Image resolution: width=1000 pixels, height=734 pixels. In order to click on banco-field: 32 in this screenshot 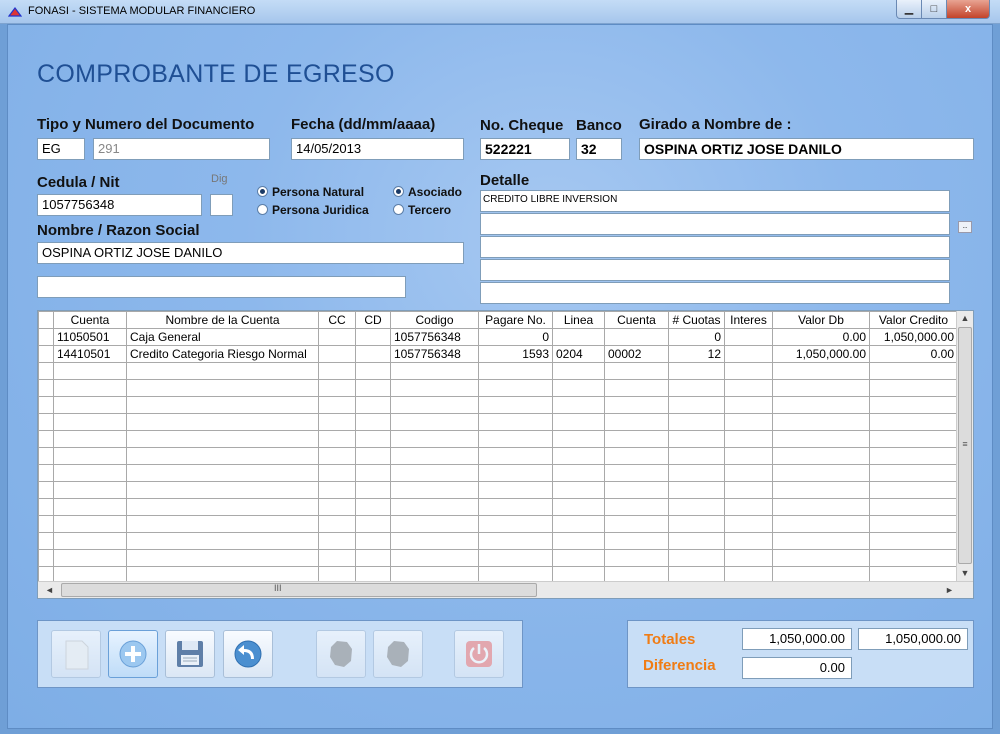, I will do `click(599, 149)`.